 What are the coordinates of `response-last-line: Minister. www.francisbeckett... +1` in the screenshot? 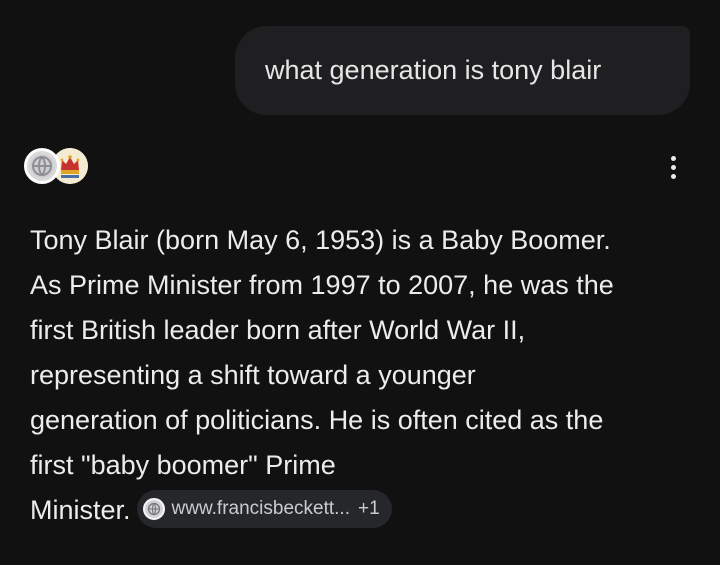 It's located at (367, 510).